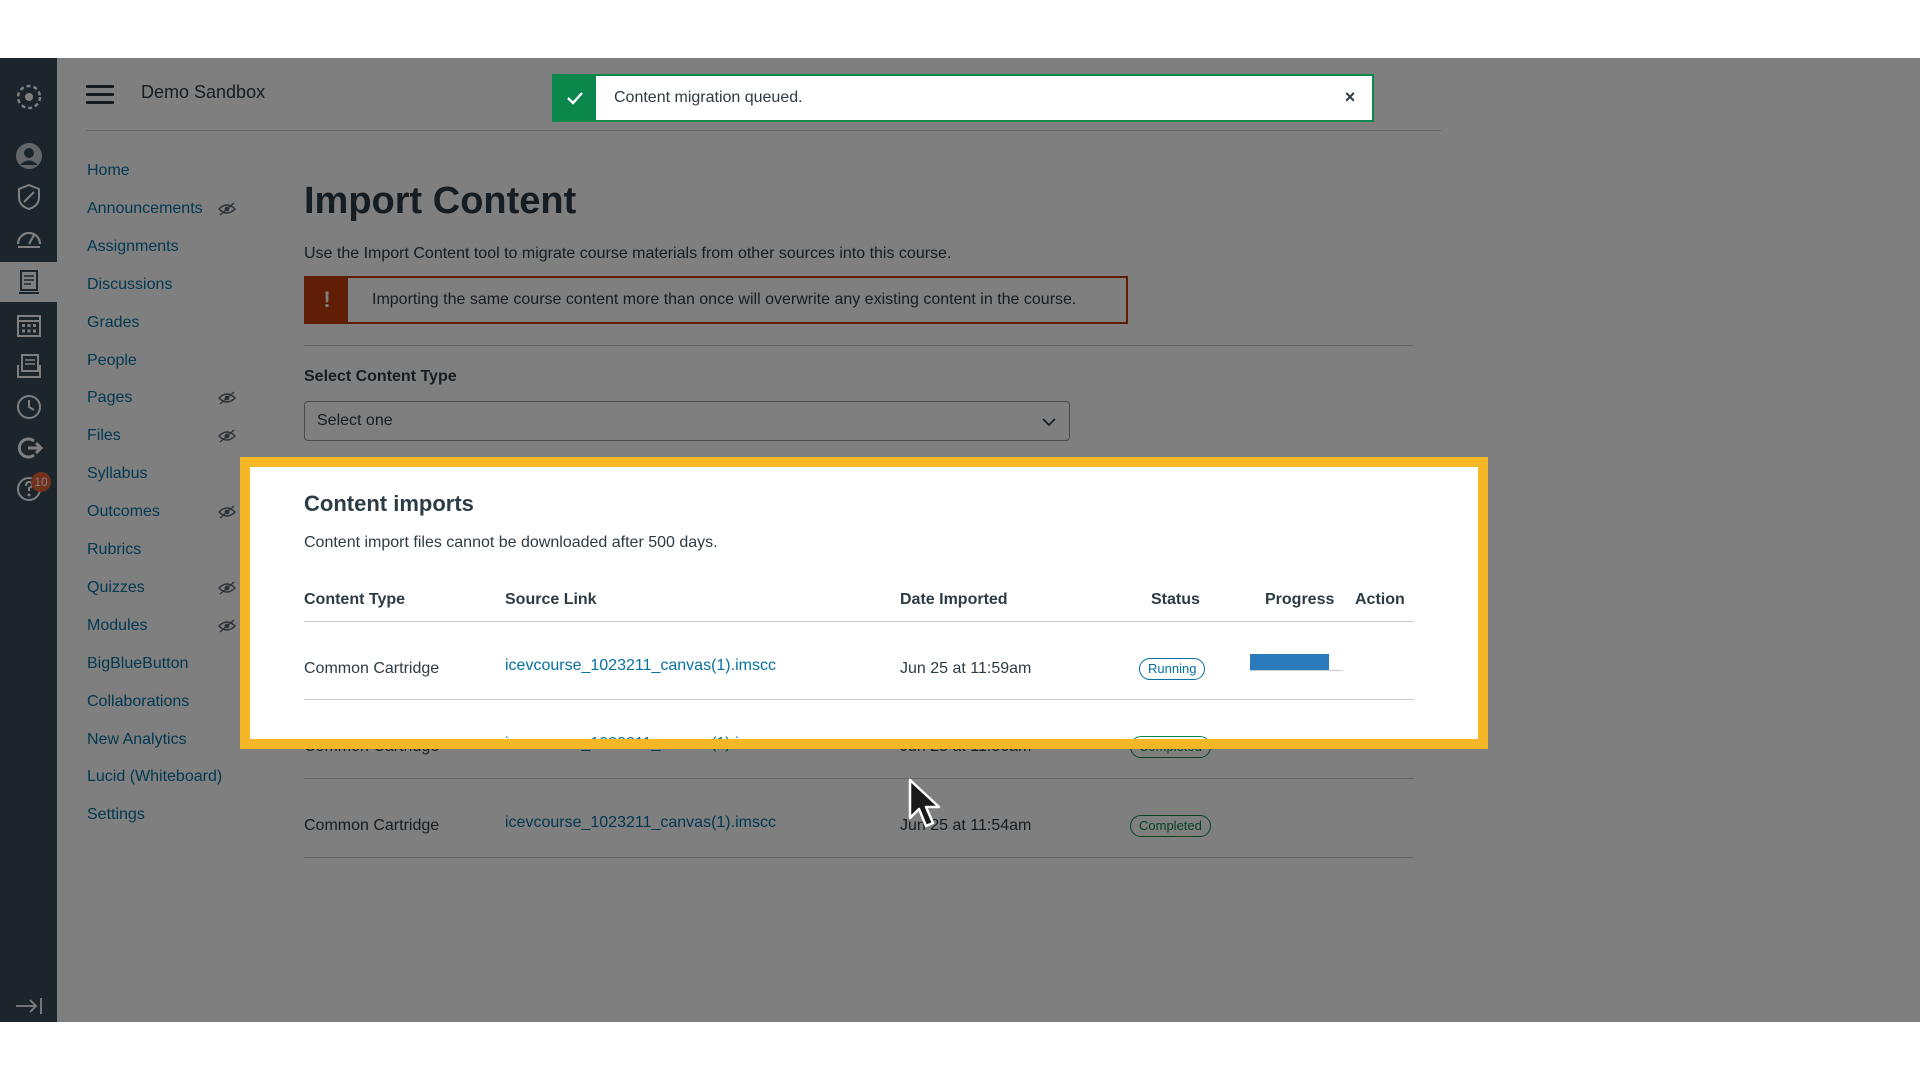 The image size is (1920, 1080). What do you see at coordinates (114, 550) in the screenshot?
I see `nav-item-rubrics: Rubrics` at bounding box center [114, 550].